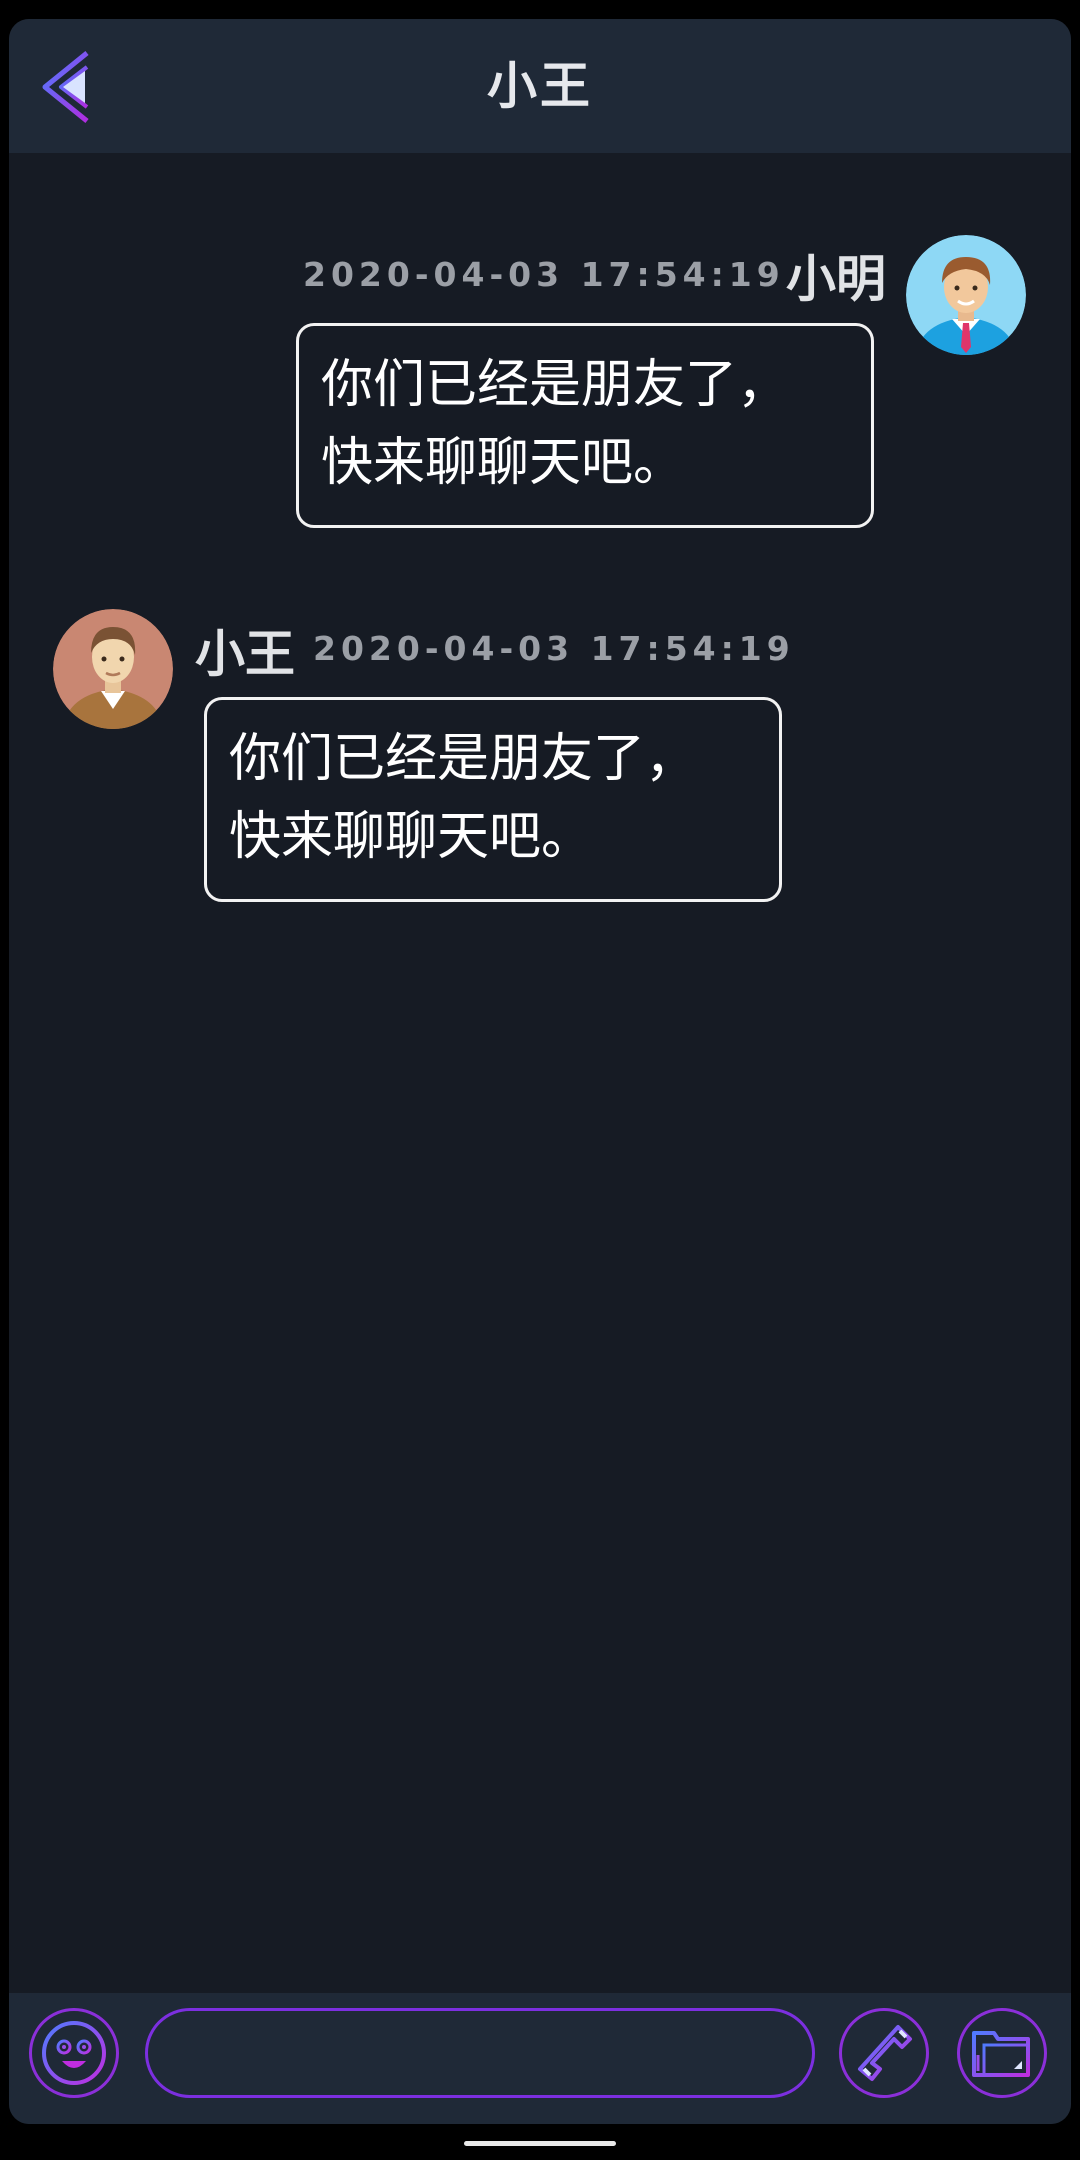  I want to click on message-sender-name: 小王, so click(245, 654).